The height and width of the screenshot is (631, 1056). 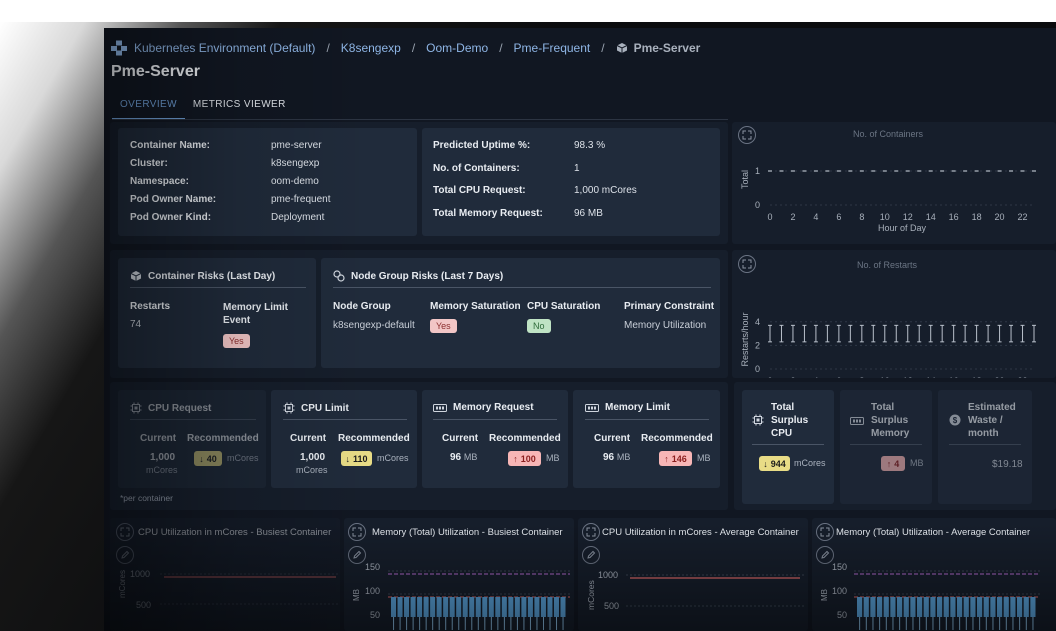 I want to click on header-cpu-saturation: CPU Saturation, so click(x=564, y=306).